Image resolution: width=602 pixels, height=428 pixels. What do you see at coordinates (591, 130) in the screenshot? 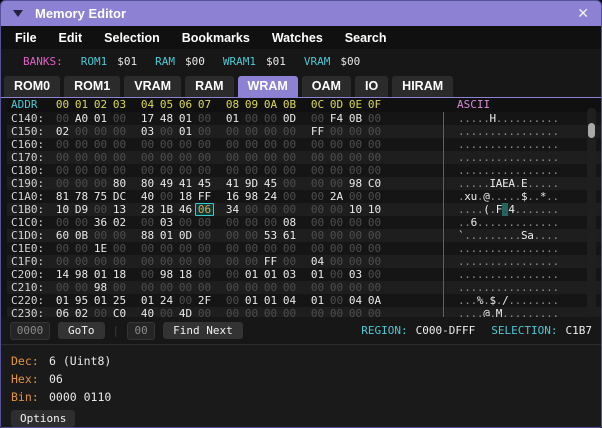
I see `scrollbar-thumb` at bounding box center [591, 130].